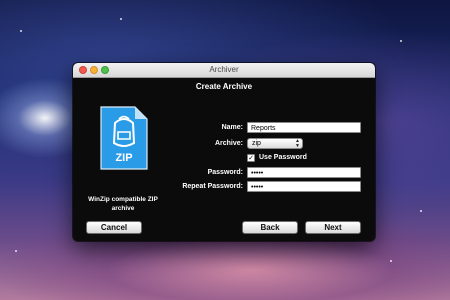 This screenshot has width=450, height=300. Describe the element at coordinates (283, 157) in the screenshot. I see `use-password-label: Use Password` at that location.